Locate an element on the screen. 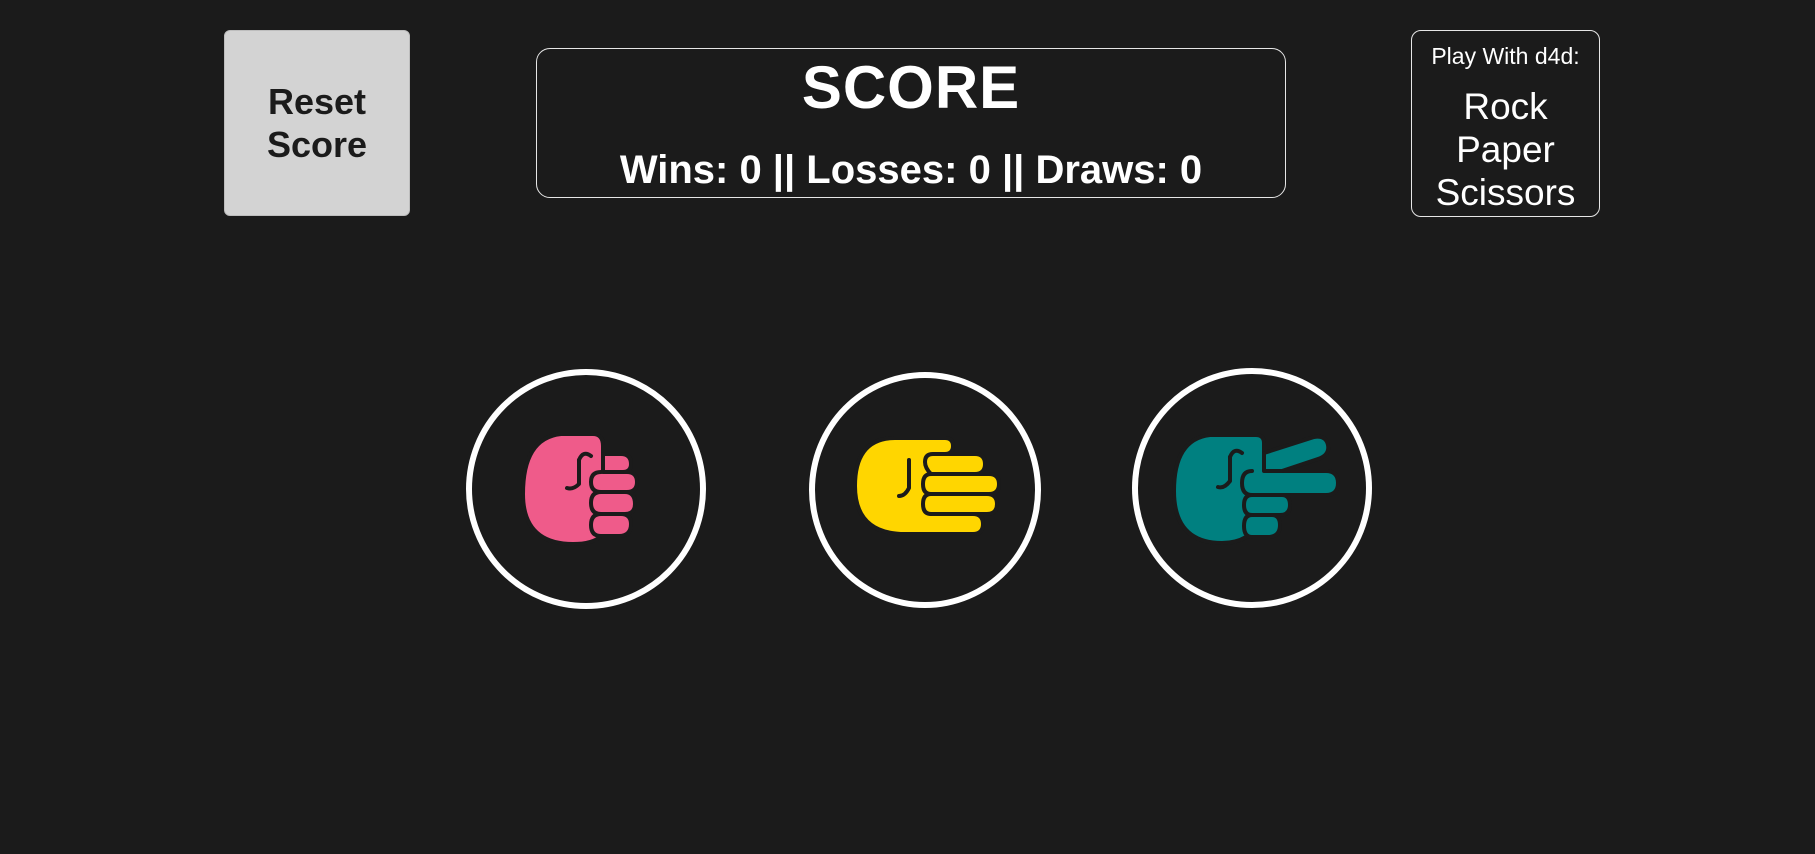 The width and height of the screenshot is (1815, 854). rock-choice-button is located at coordinates (586, 489).